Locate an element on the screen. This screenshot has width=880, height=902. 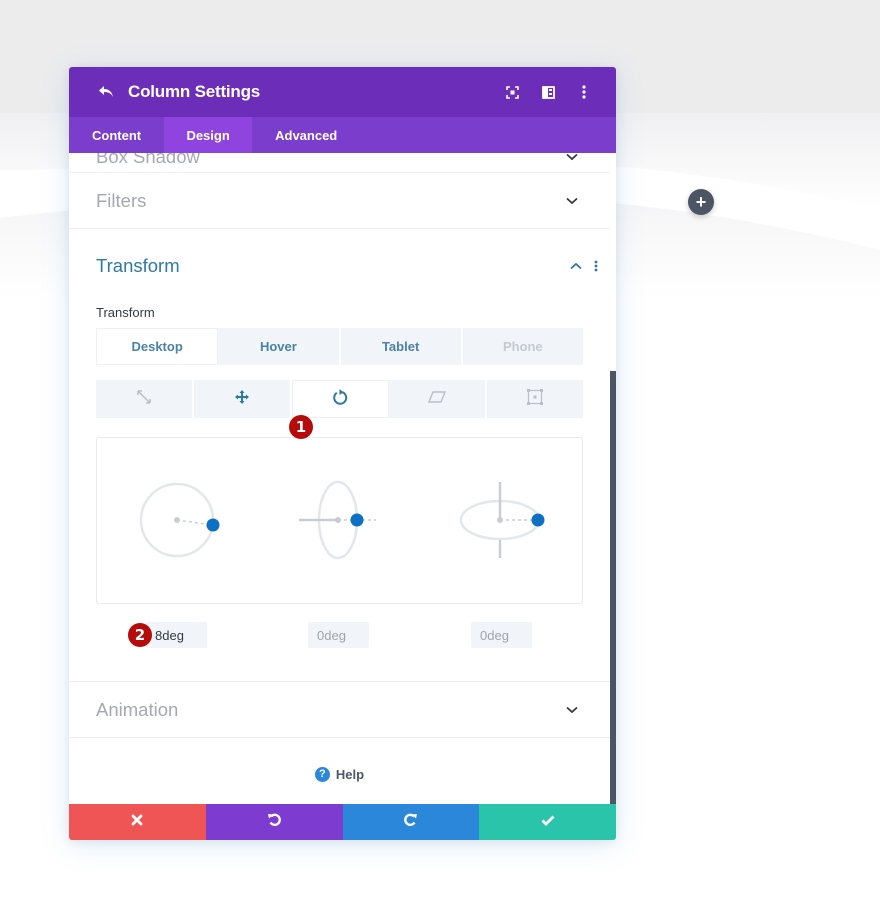
tool-tab-translate is located at coordinates (243, 399).